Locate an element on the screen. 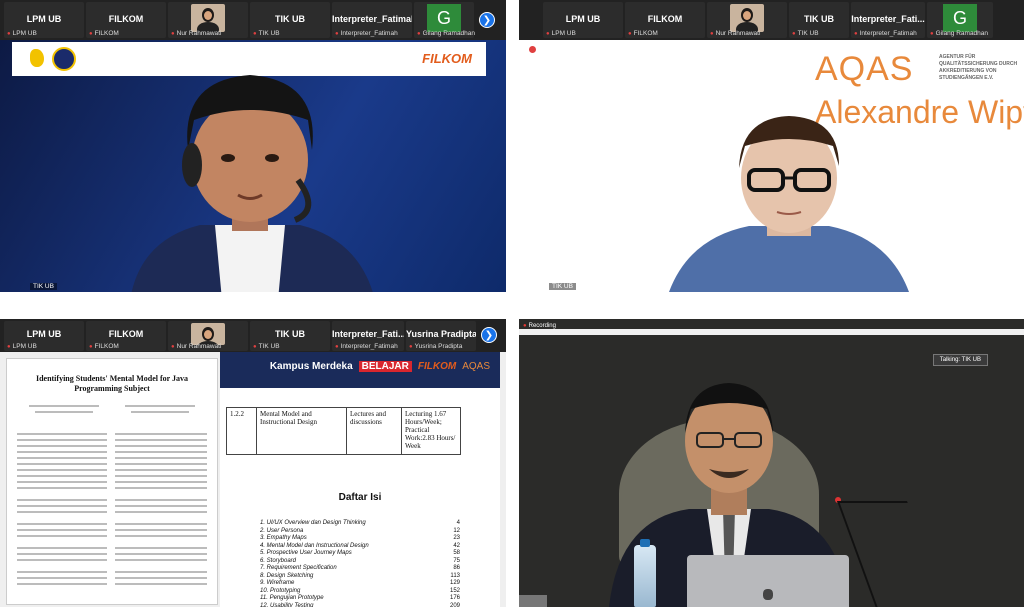  university-seal-logo is located at coordinates (64, 59).